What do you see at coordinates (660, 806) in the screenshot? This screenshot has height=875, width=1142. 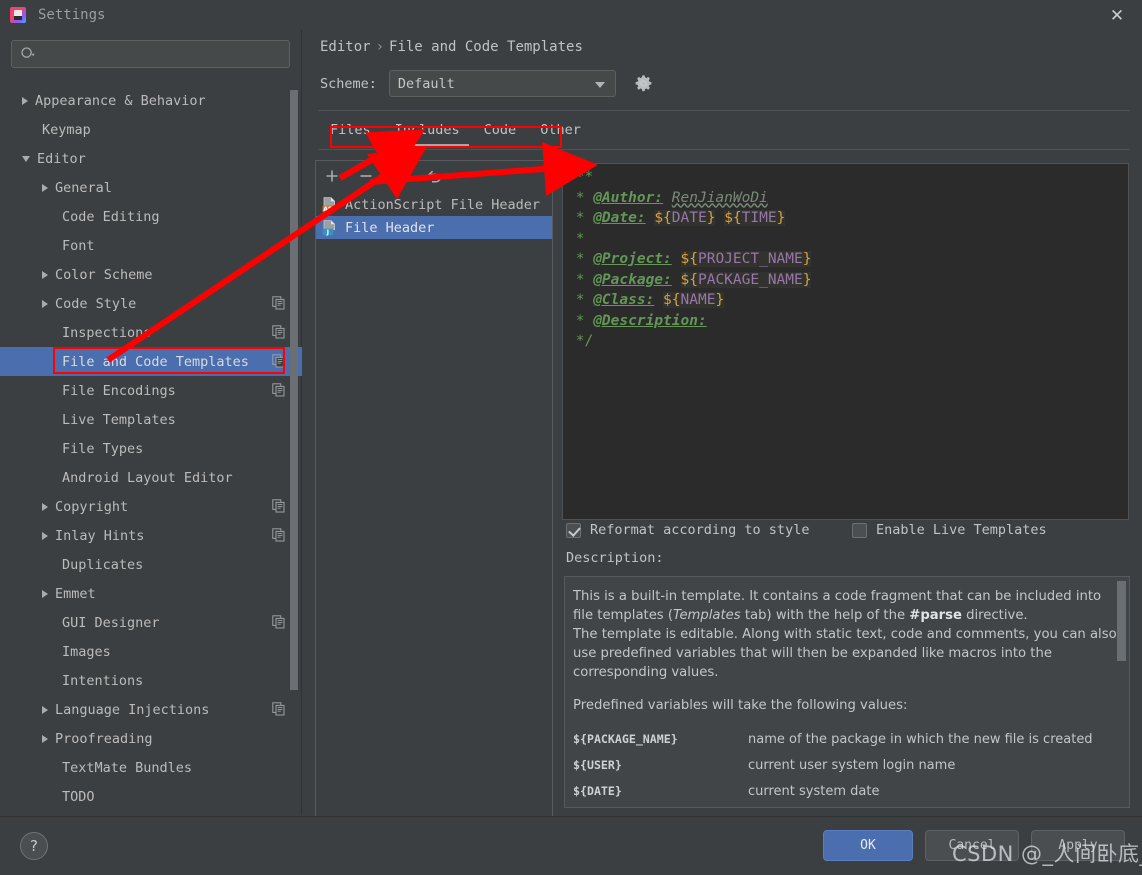 I see `variable-name: ${TIME}` at bounding box center [660, 806].